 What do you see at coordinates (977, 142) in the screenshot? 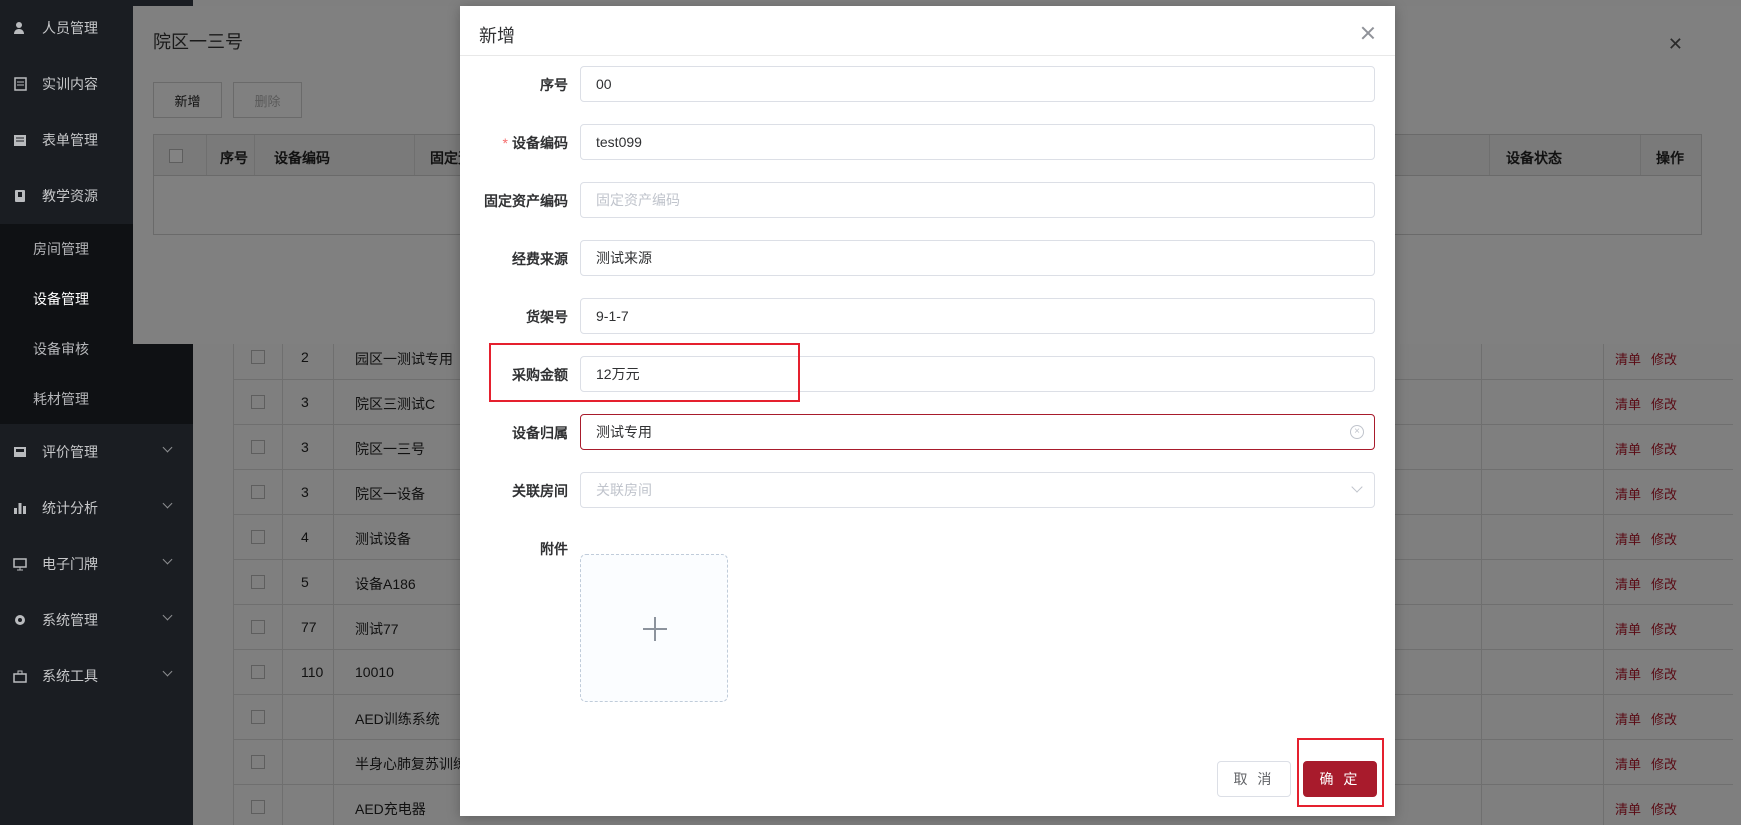
I see `device-code-input` at bounding box center [977, 142].